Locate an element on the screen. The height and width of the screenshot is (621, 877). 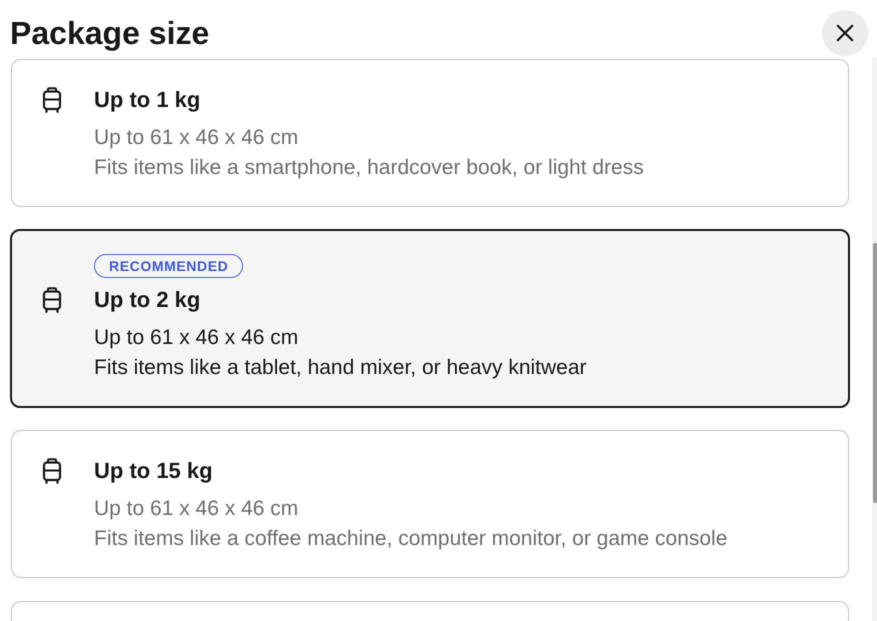
dialog-title: Package size is located at coordinates (110, 33).